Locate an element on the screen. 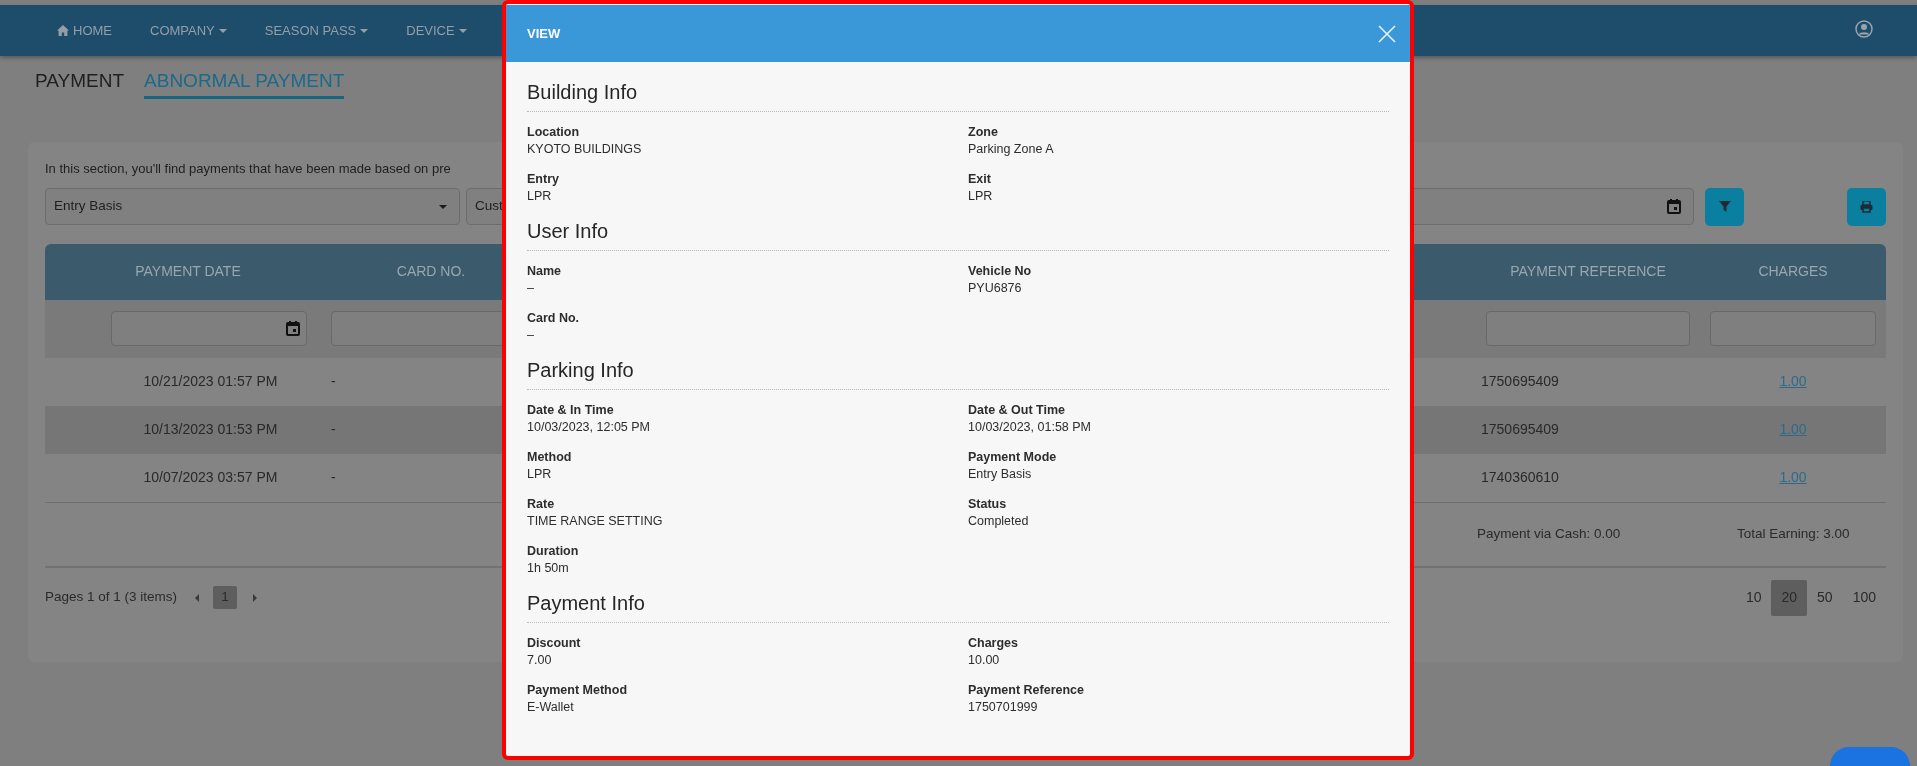 The height and width of the screenshot is (766, 1917). column-header: PAYMENT REFERENCE is located at coordinates (1588, 271).